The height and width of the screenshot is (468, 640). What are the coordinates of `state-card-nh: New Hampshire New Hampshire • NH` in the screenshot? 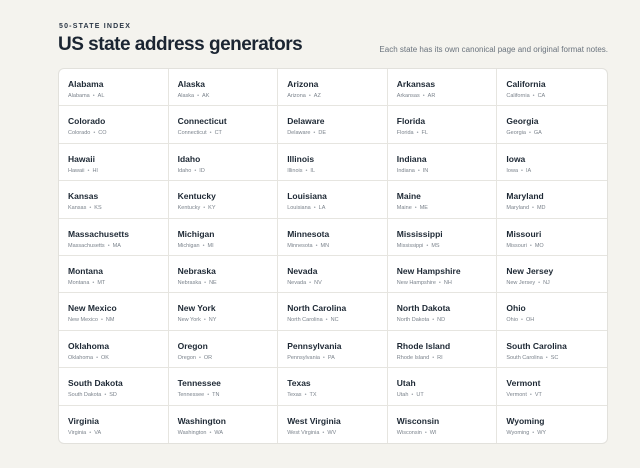 It's located at (442, 275).